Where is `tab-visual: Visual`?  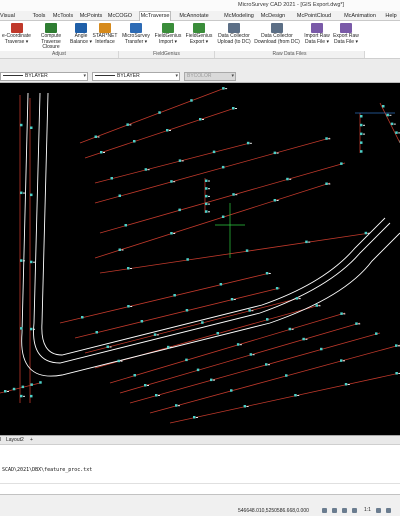
tab-visual: Visual is located at coordinates (7, 16).